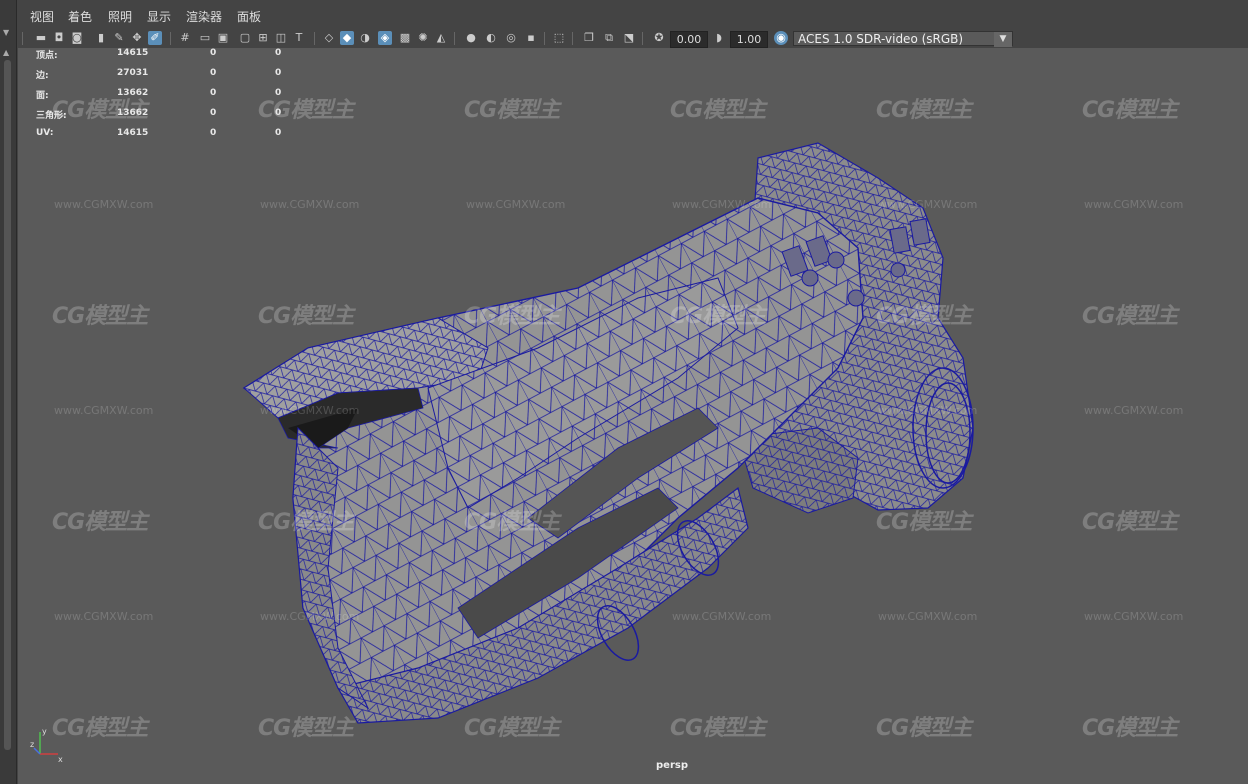 The image size is (1248, 784). What do you see at coordinates (44, 731) in the screenshot?
I see `axis-y-label: y` at bounding box center [44, 731].